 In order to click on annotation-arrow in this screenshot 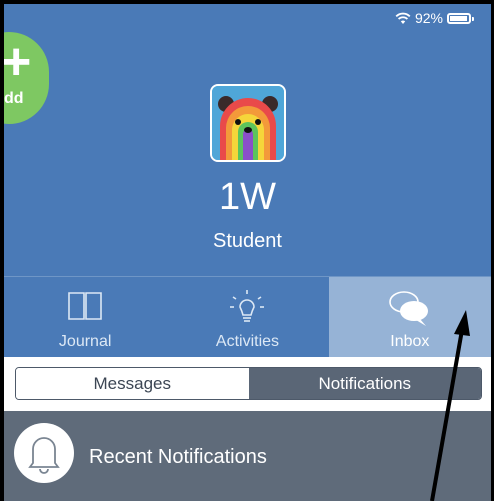, I will do `click(450, 405)`.